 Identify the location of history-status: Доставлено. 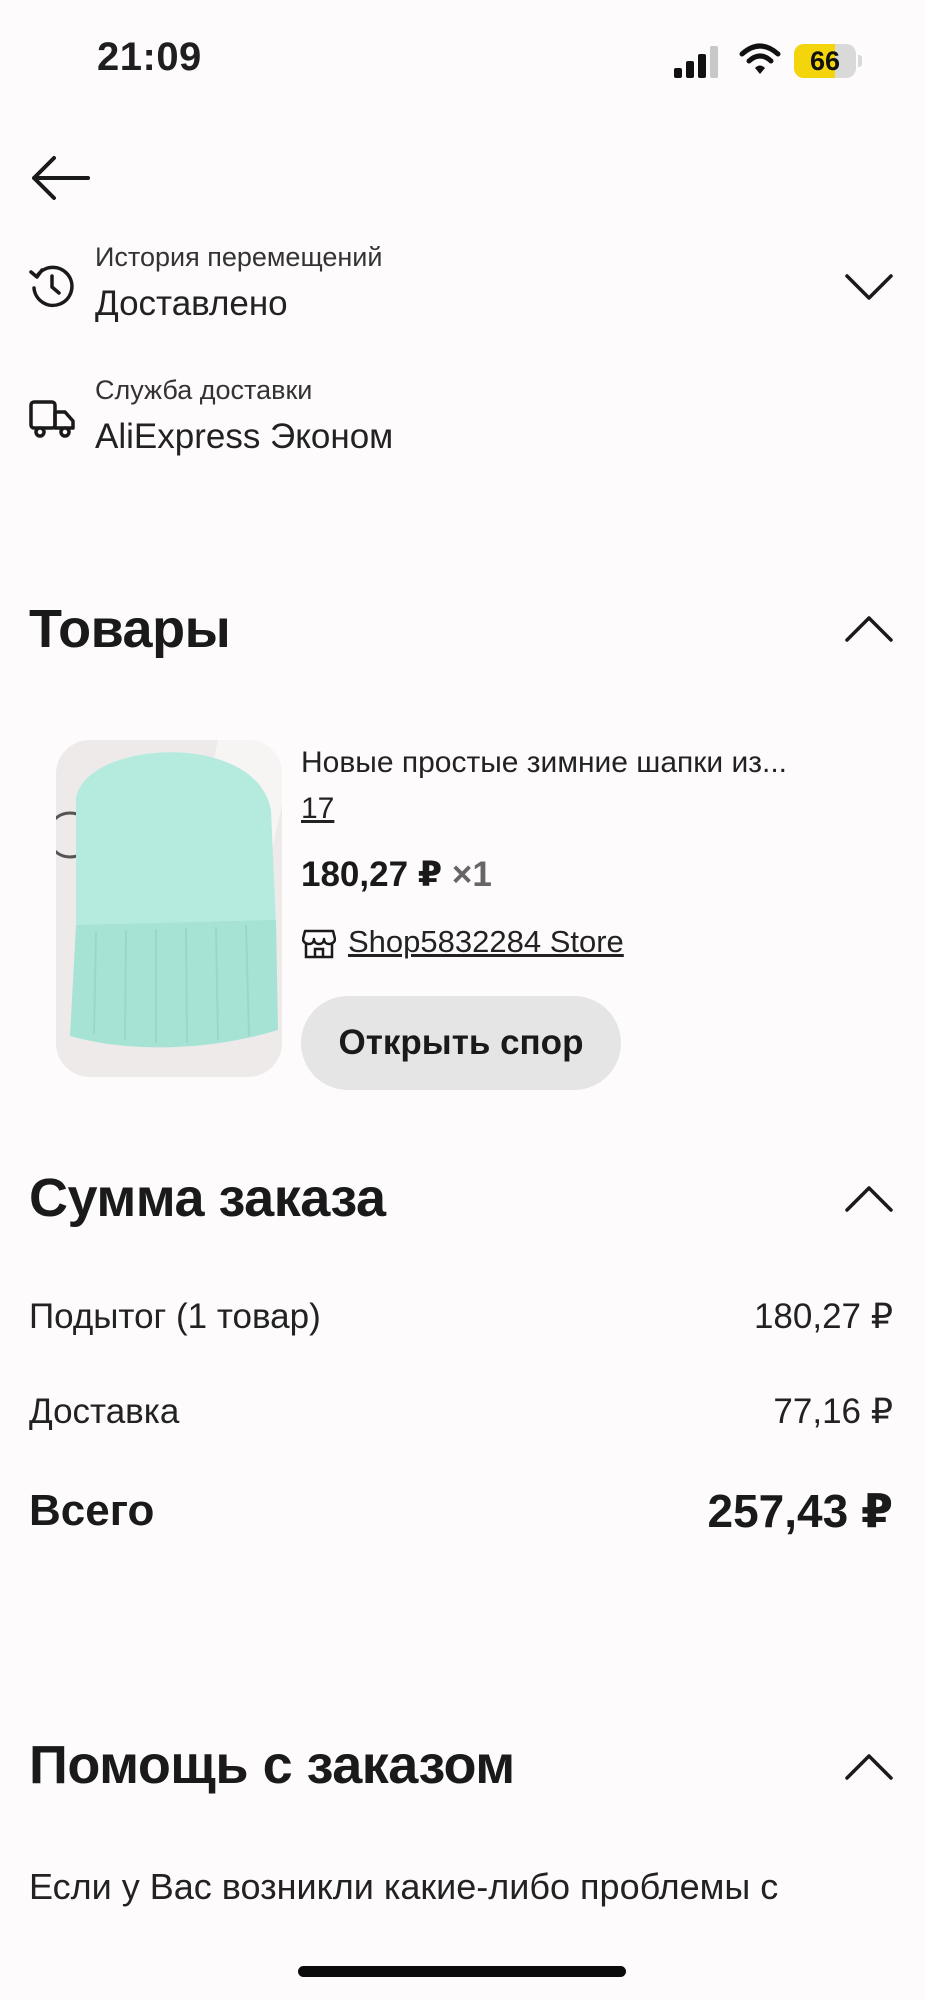
(191, 303).